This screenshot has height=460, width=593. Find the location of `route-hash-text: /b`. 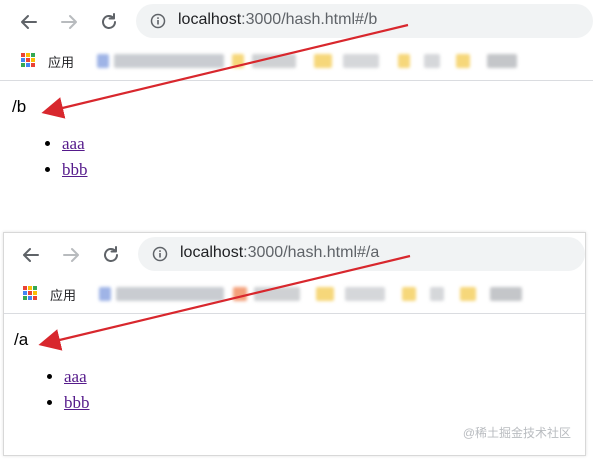

route-hash-text: /b is located at coordinates (19, 106).